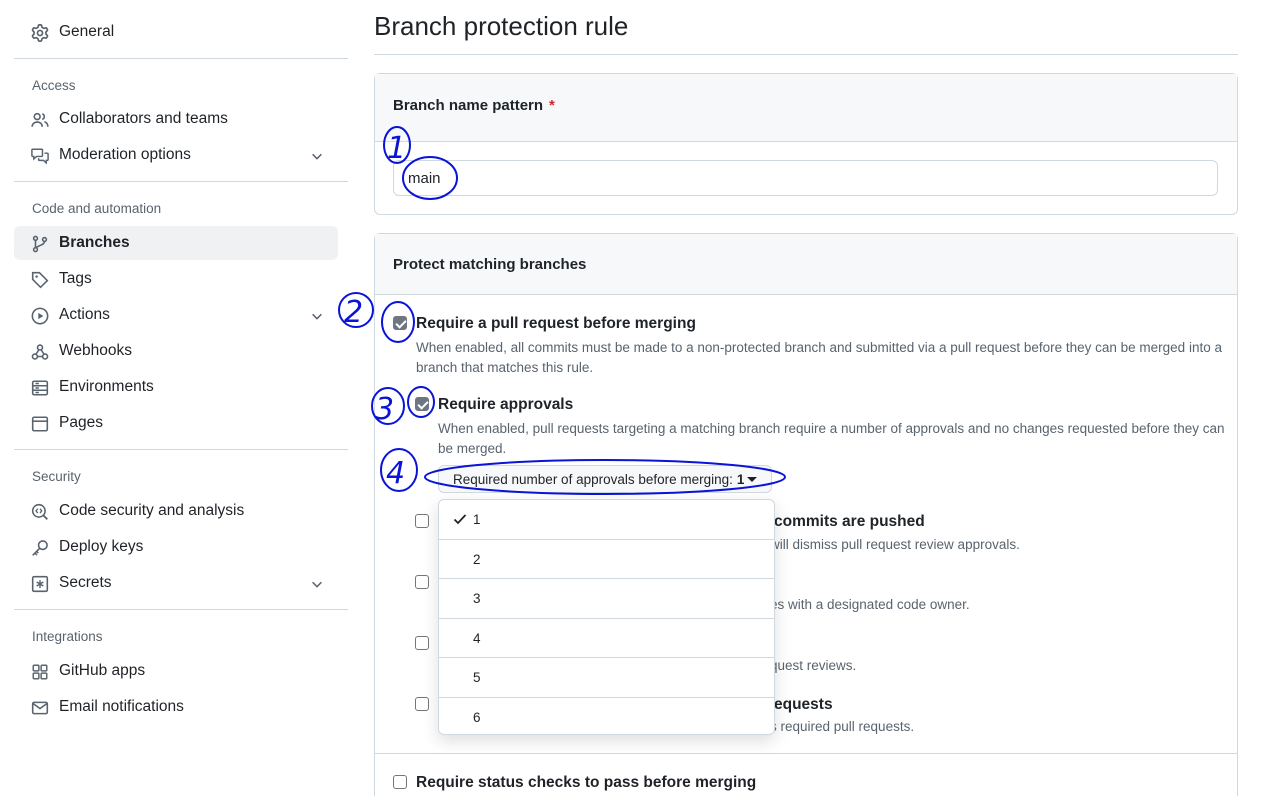 This screenshot has height=796, width=1265. I want to click on apps-icon, so click(40, 672).